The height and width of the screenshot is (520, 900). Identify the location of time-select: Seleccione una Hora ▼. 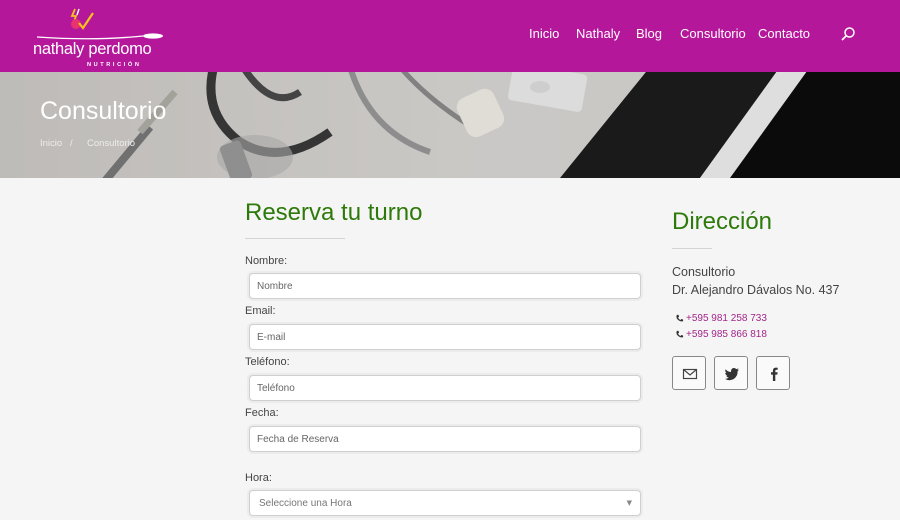
(445, 503).